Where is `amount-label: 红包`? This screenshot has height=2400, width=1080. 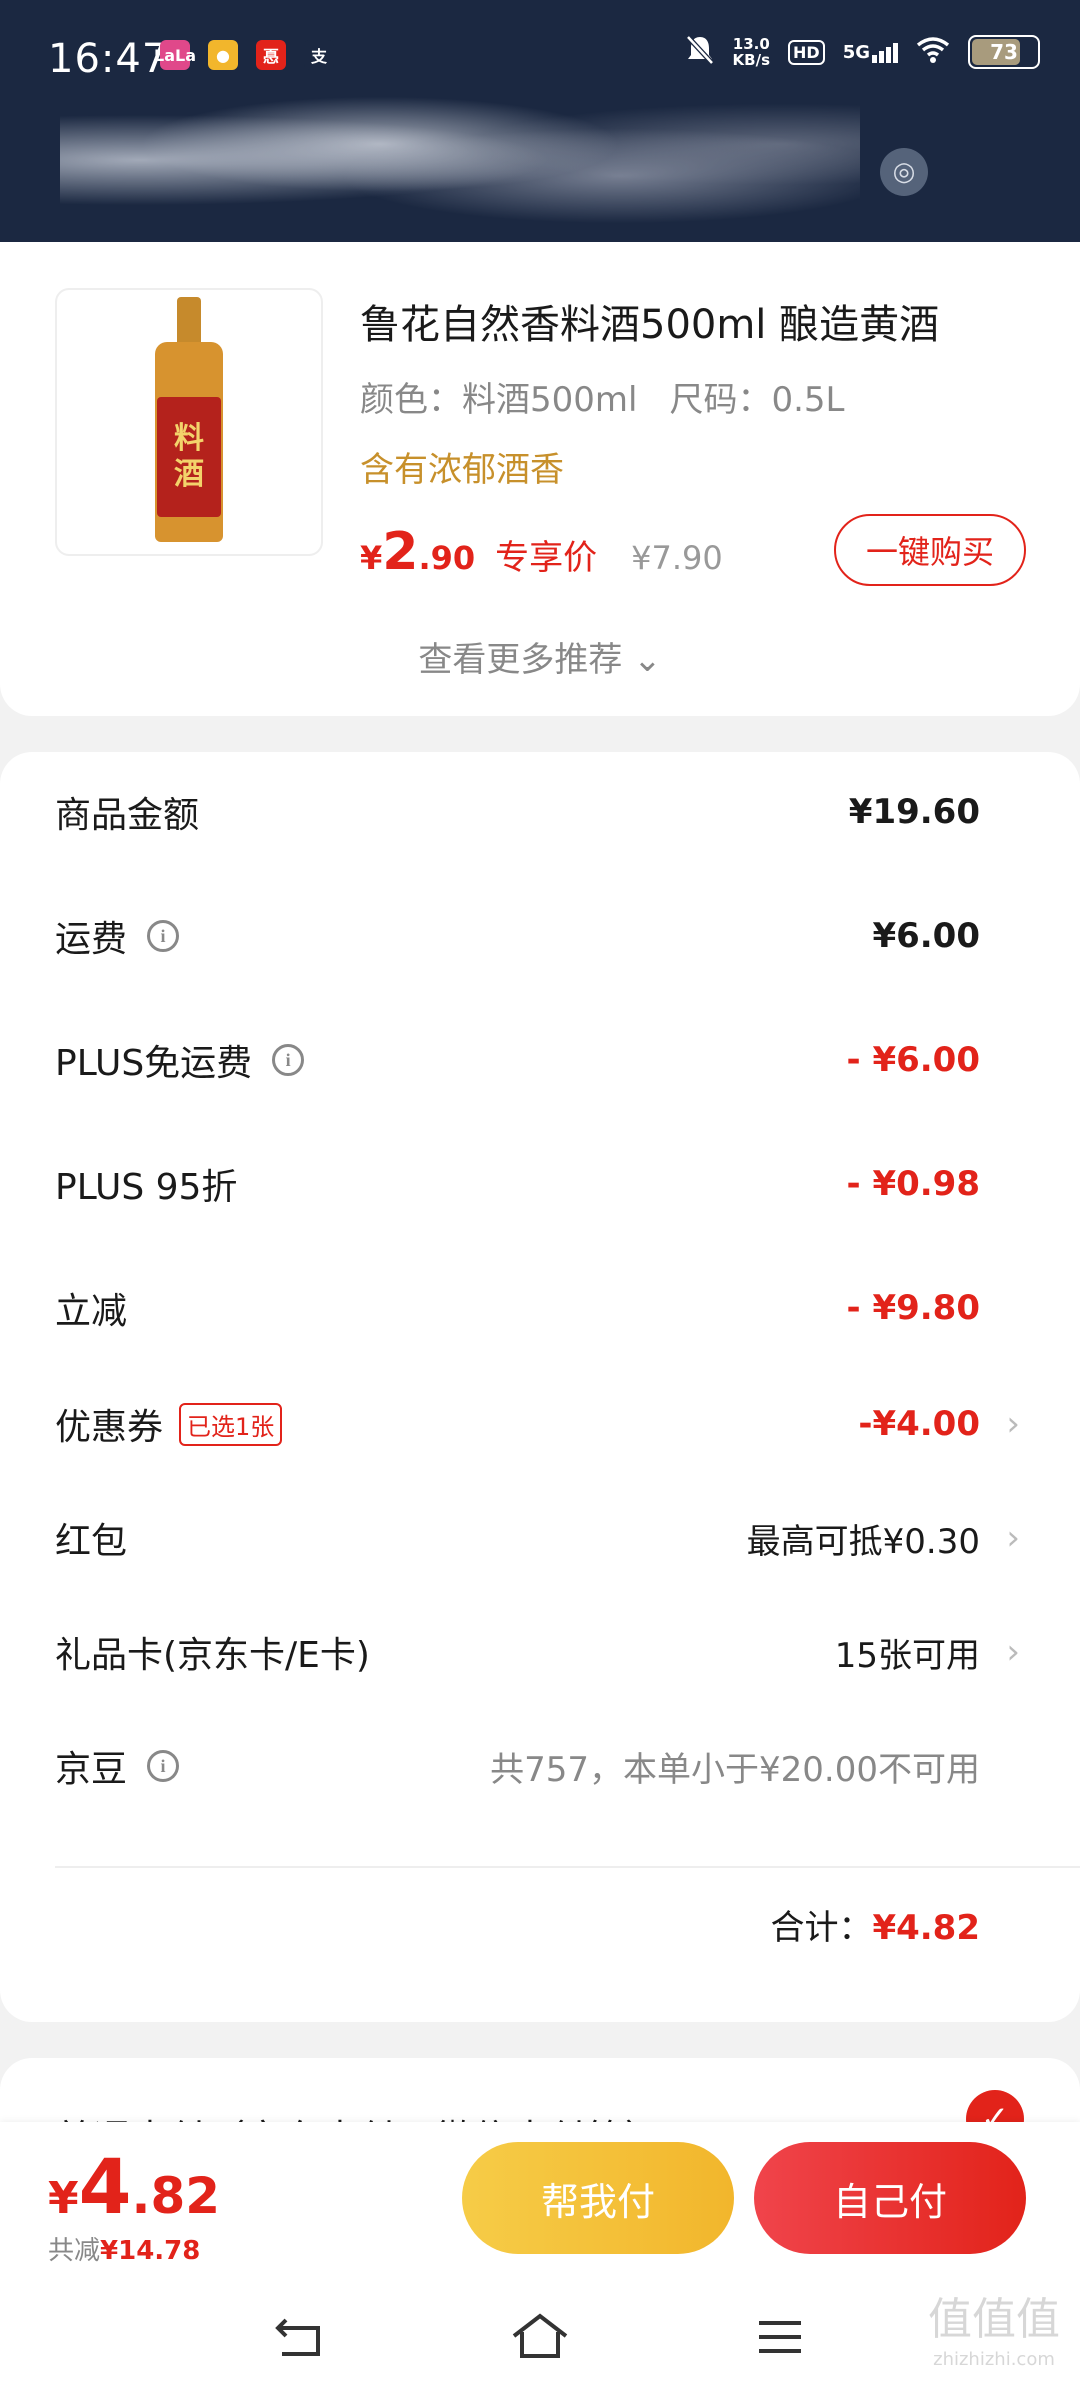
amount-label: 红包 is located at coordinates (91, 1541).